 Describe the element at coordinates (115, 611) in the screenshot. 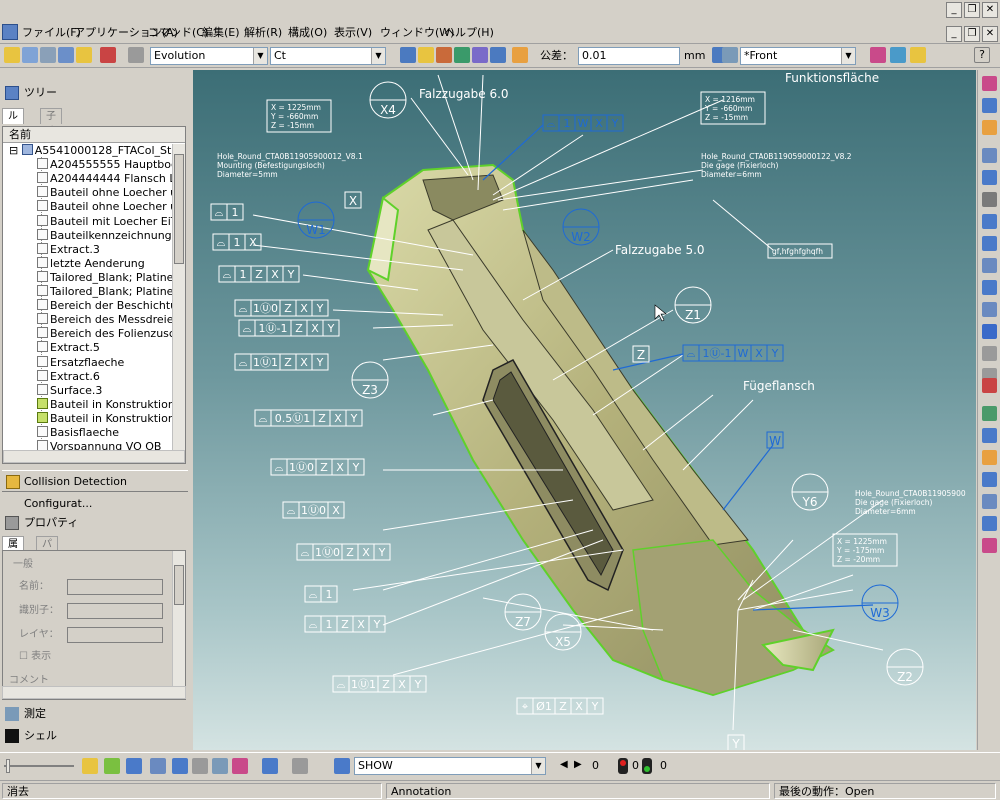

I see `identifier-field` at that location.